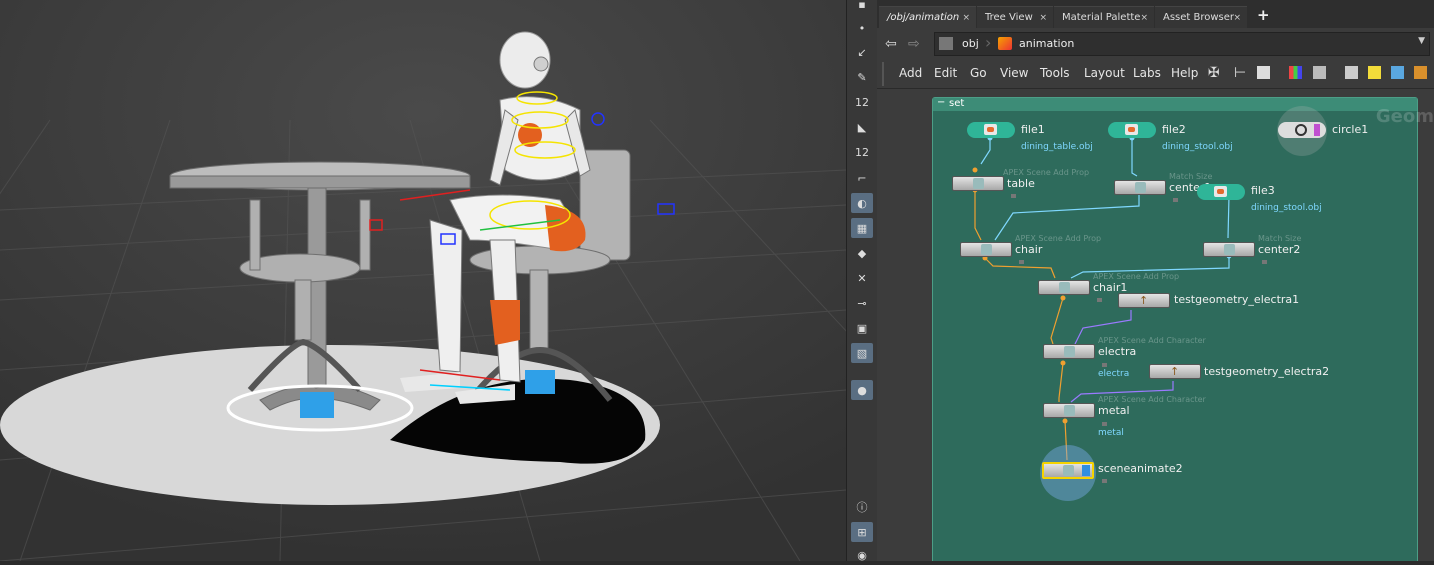 The width and height of the screenshot is (1434, 565). Describe the element at coordinates (1319, 72) in the screenshot. I see `grid-view-icon` at that location.